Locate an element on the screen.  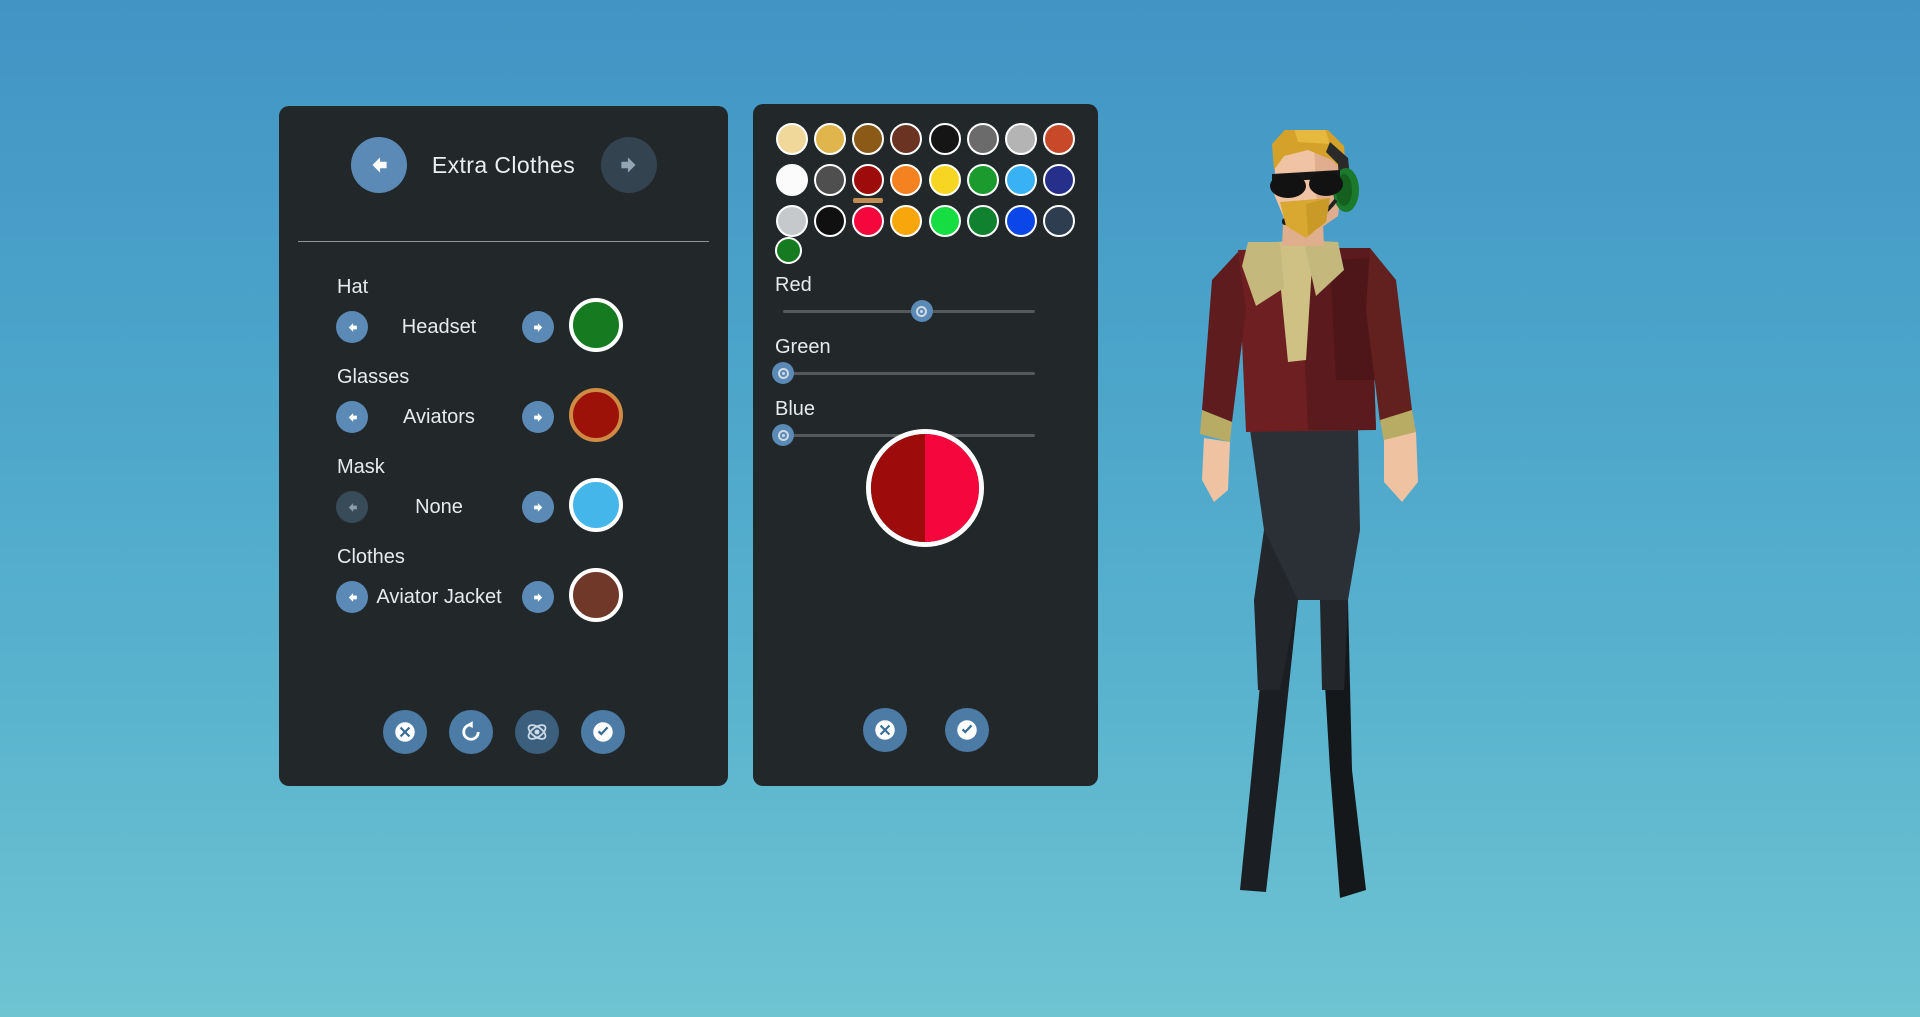
atom-icon is located at coordinates (536, 732).